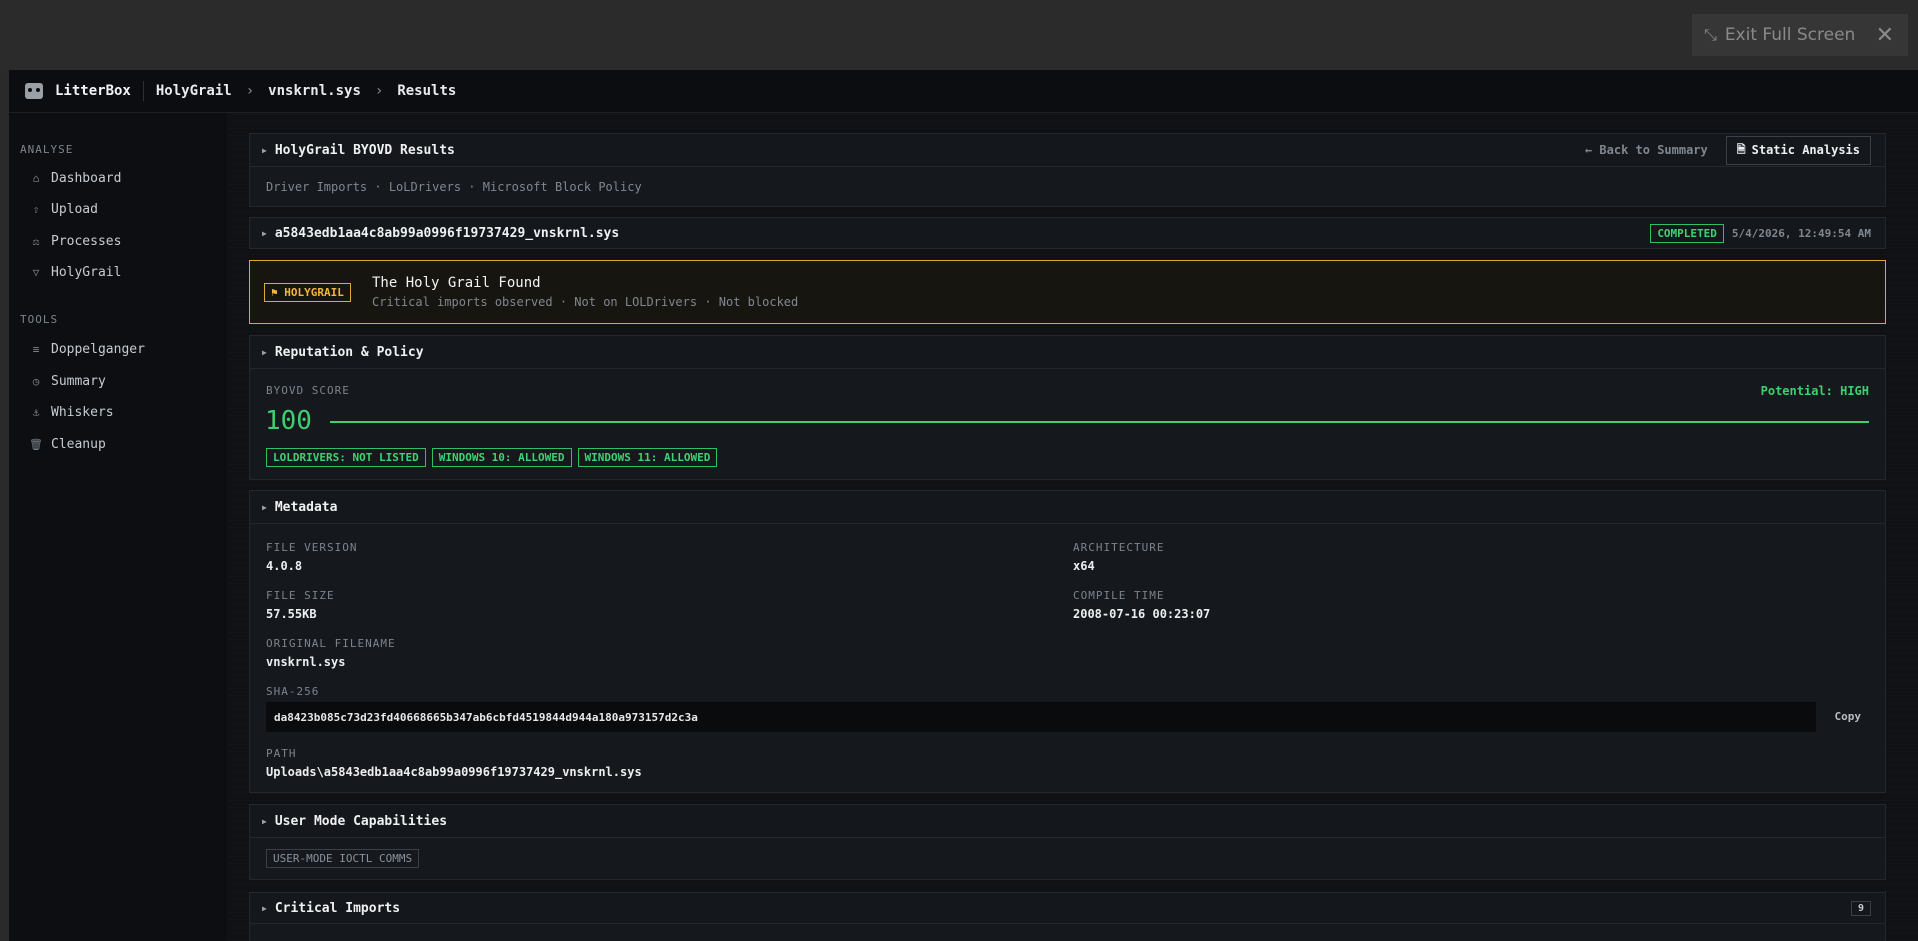  What do you see at coordinates (36, 412) in the screenshot?
I see `anchor-icon: ⚓` at bounding box center [36, 412].